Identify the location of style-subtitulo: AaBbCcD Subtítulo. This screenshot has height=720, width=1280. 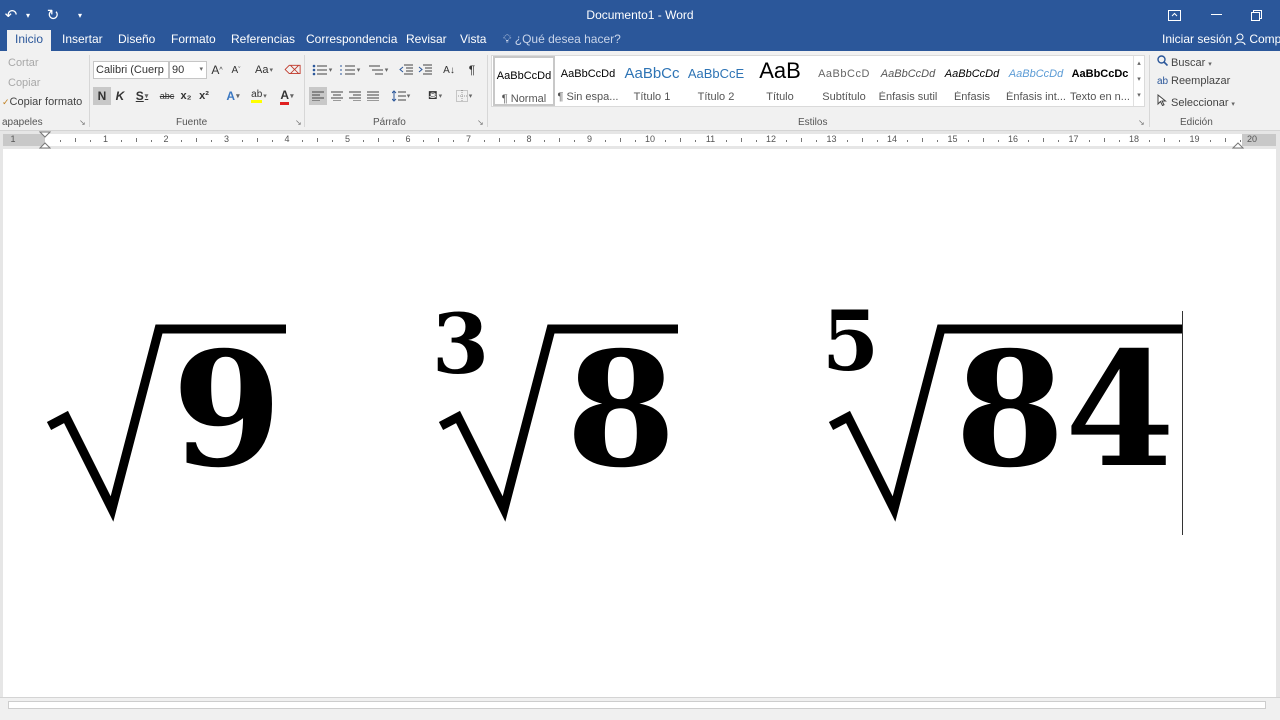
(844, 81).